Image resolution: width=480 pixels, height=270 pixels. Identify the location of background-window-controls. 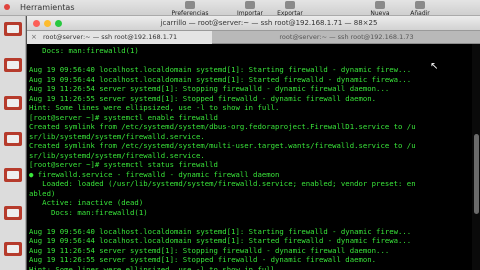
(7, 7).